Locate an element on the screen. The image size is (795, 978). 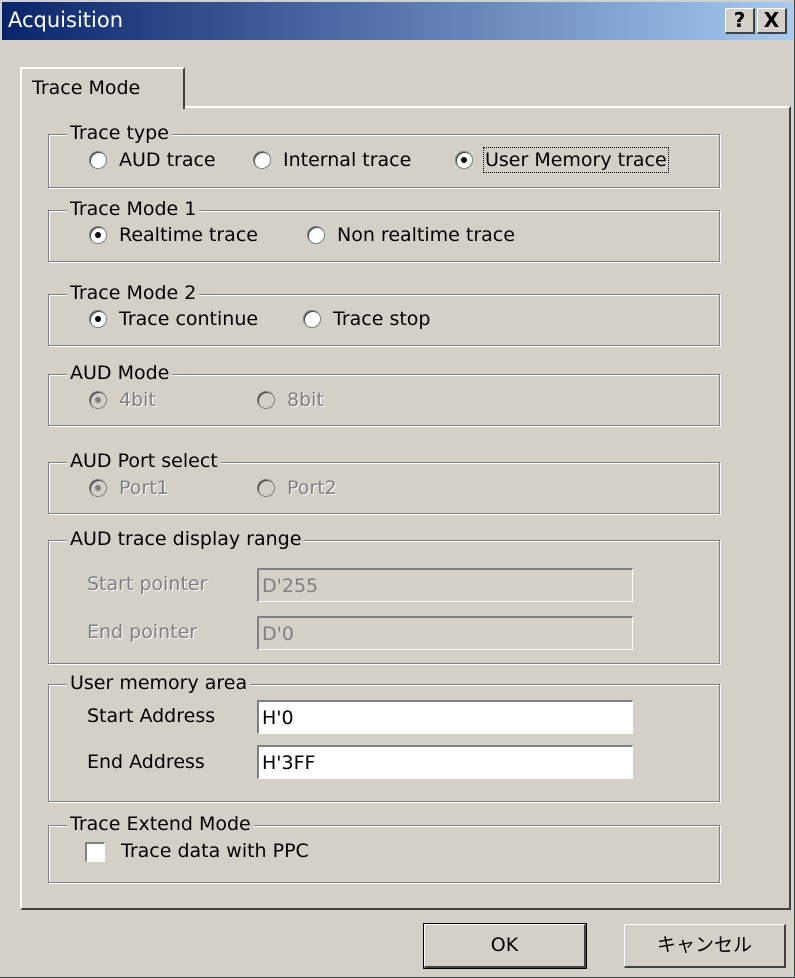
tab-trace-mode: Trace Mode is located at coordinates (102, 88).